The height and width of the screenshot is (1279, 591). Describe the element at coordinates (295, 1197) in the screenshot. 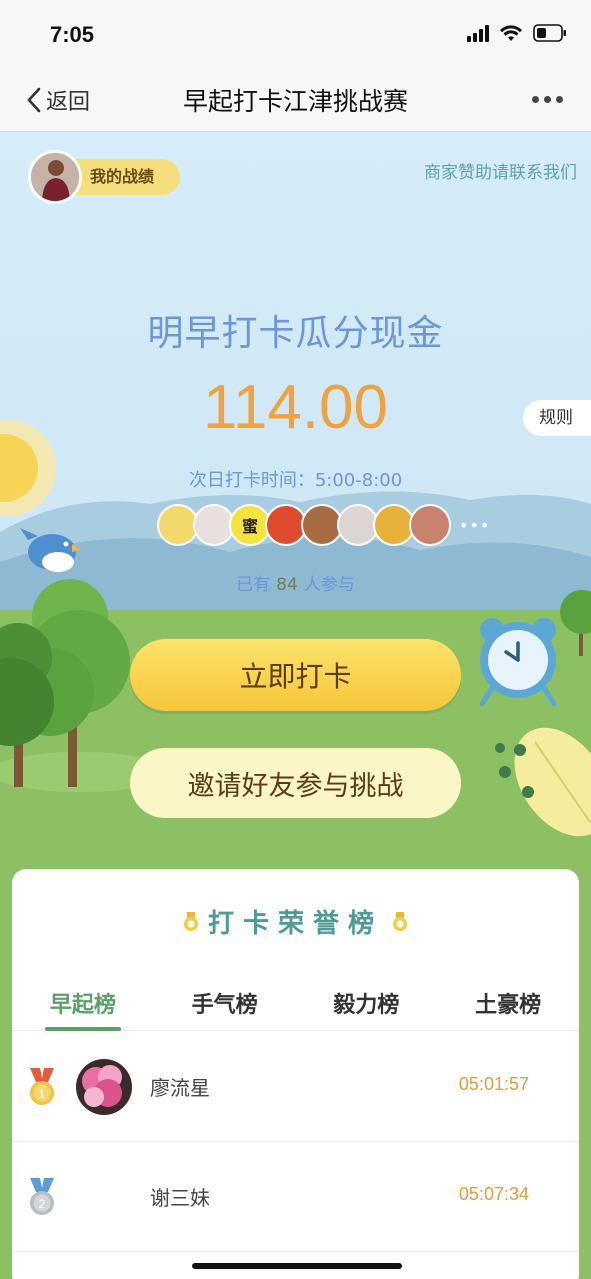

I see `table-row: 2 谢三妹 05:07:34` at that location.